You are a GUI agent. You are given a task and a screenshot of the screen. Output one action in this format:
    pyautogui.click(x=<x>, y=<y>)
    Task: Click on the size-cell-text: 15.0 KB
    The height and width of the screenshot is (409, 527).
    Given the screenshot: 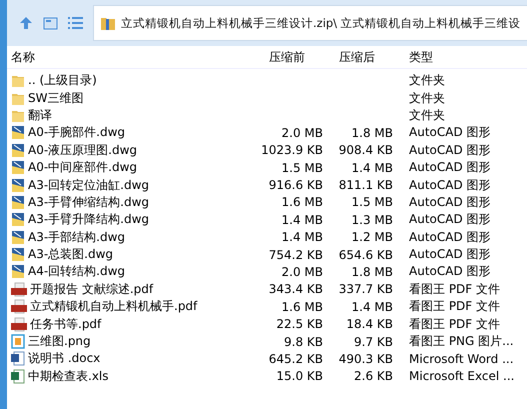 What is the action you would take?
    pyautogui.click(x=299, y=376)
    